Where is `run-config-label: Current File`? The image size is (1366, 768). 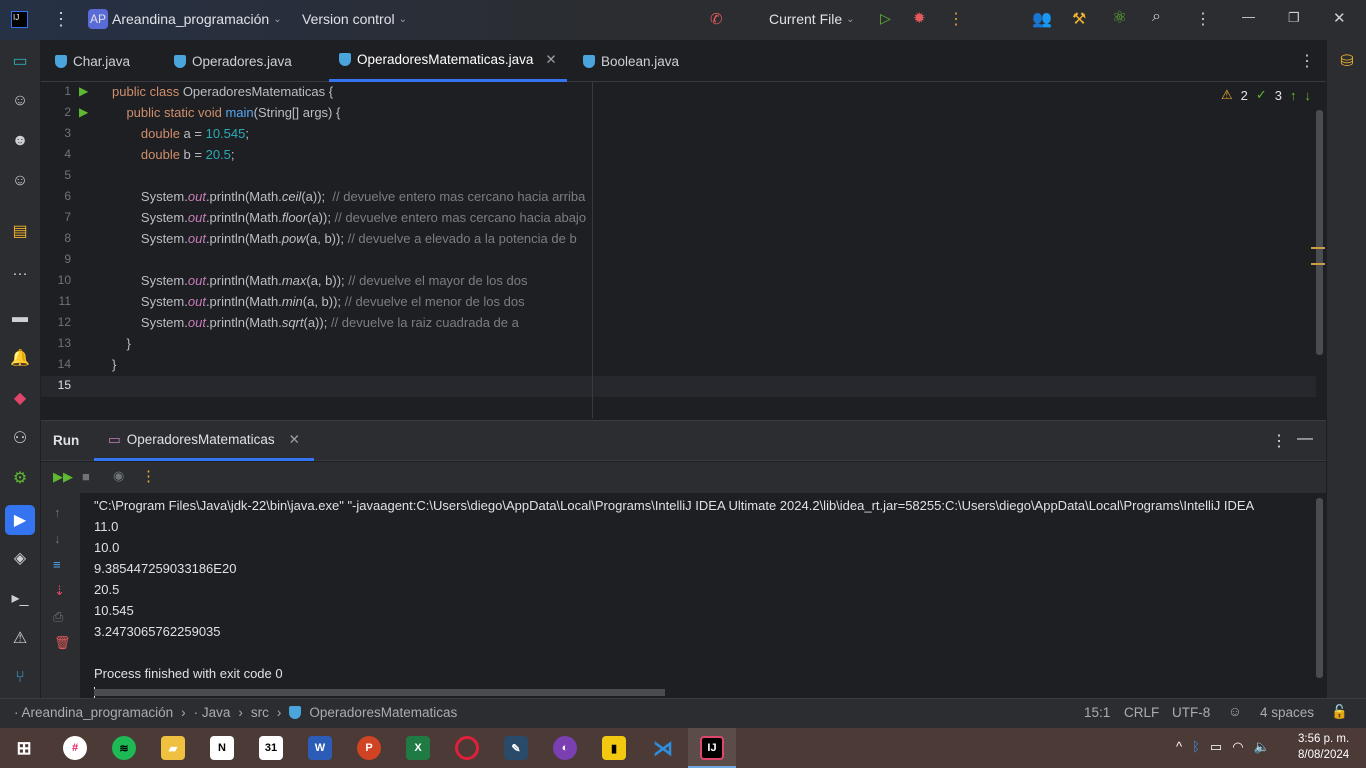
run-config-label: Current File is located at coordinates (806, 19).